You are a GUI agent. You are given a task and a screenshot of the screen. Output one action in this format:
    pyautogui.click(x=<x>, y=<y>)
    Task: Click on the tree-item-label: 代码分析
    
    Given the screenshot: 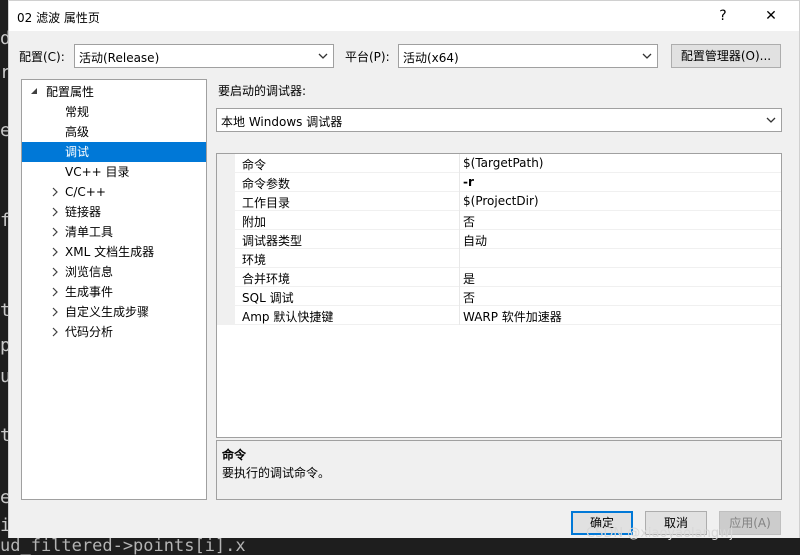 What is the action you would take?
    pyautogui.click(x=89, y=332)
    